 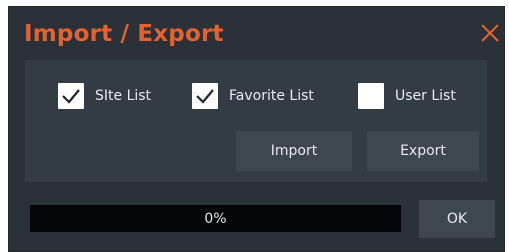 What do you see at coordinates (425, 96) in the screenshot?
I see `user-list-label: User List` at bounding box center [425, 96].